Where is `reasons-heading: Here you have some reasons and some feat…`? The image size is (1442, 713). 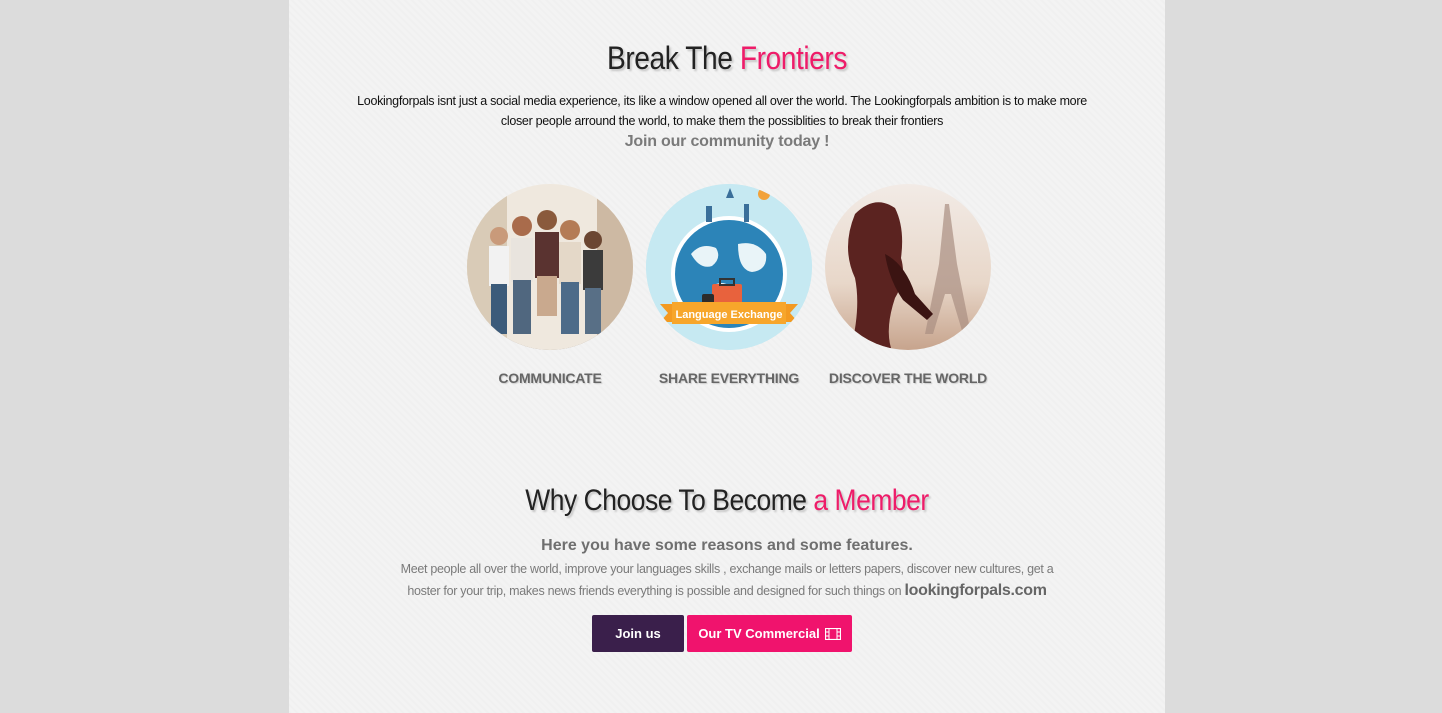
reasons-heading: Here you have some reasons and some feat… is located at coordinates (727, 545).